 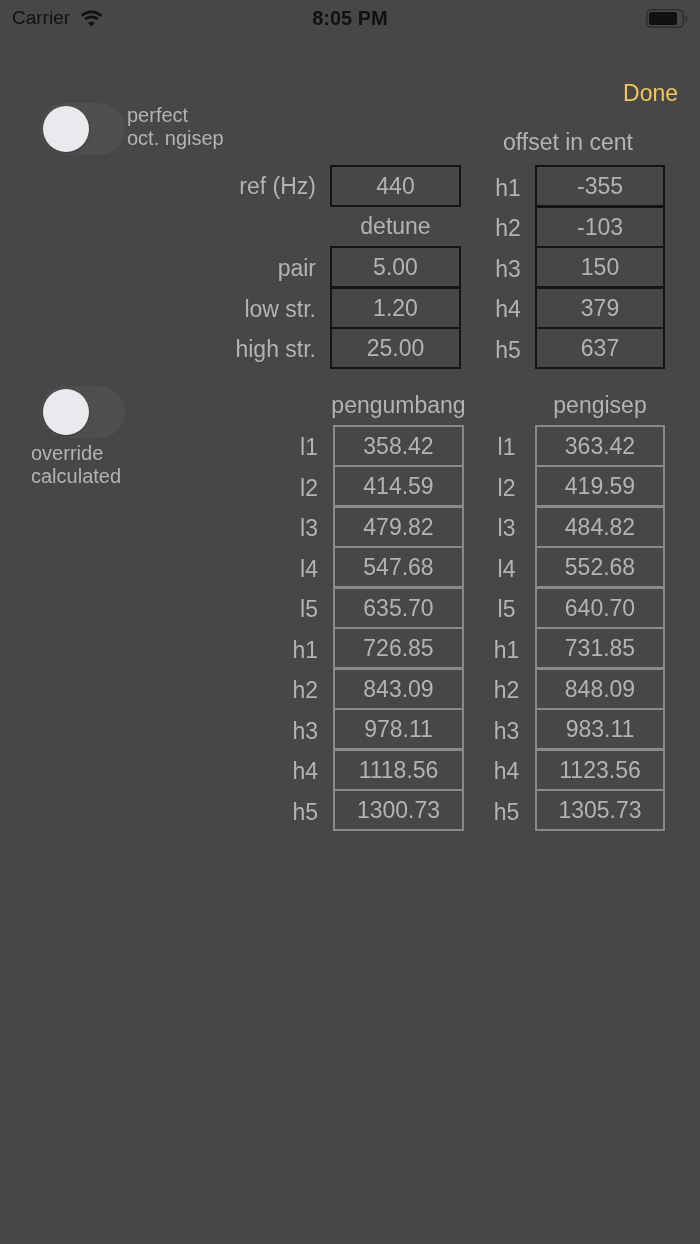 What do you see at coordinates (508, 309) in the screenshot?
I see `offset-label: h4` at bounding box center [508, 309].